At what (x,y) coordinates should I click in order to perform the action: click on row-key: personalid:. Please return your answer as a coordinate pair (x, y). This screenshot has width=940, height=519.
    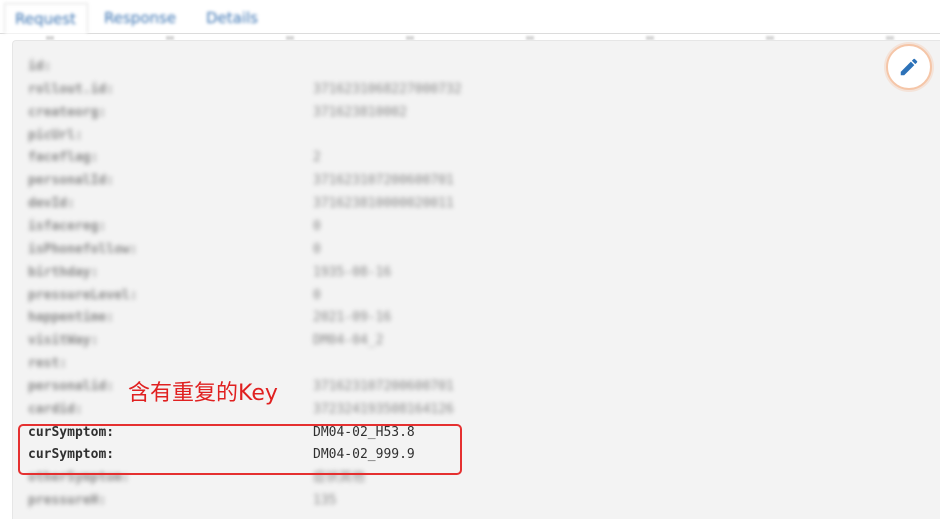
    Looking at the image, I should click on (71, 386).